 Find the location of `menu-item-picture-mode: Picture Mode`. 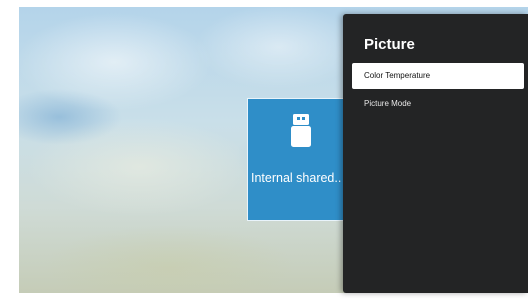

menu-item-picture-mode: Picture Mode is located at coordinates (438, 104).